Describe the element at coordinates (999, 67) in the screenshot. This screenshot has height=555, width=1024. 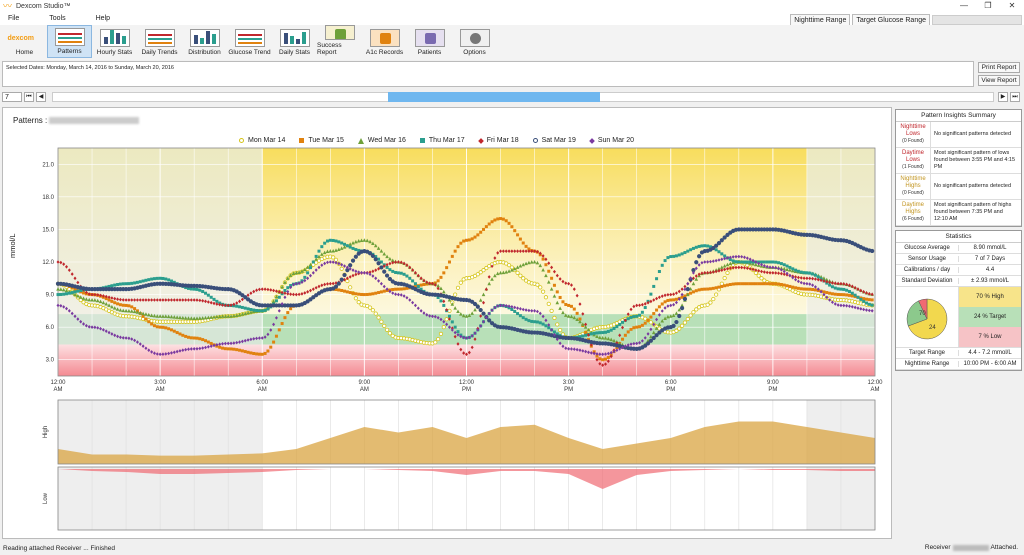
I see `print-report-button: Print Report` at that location.